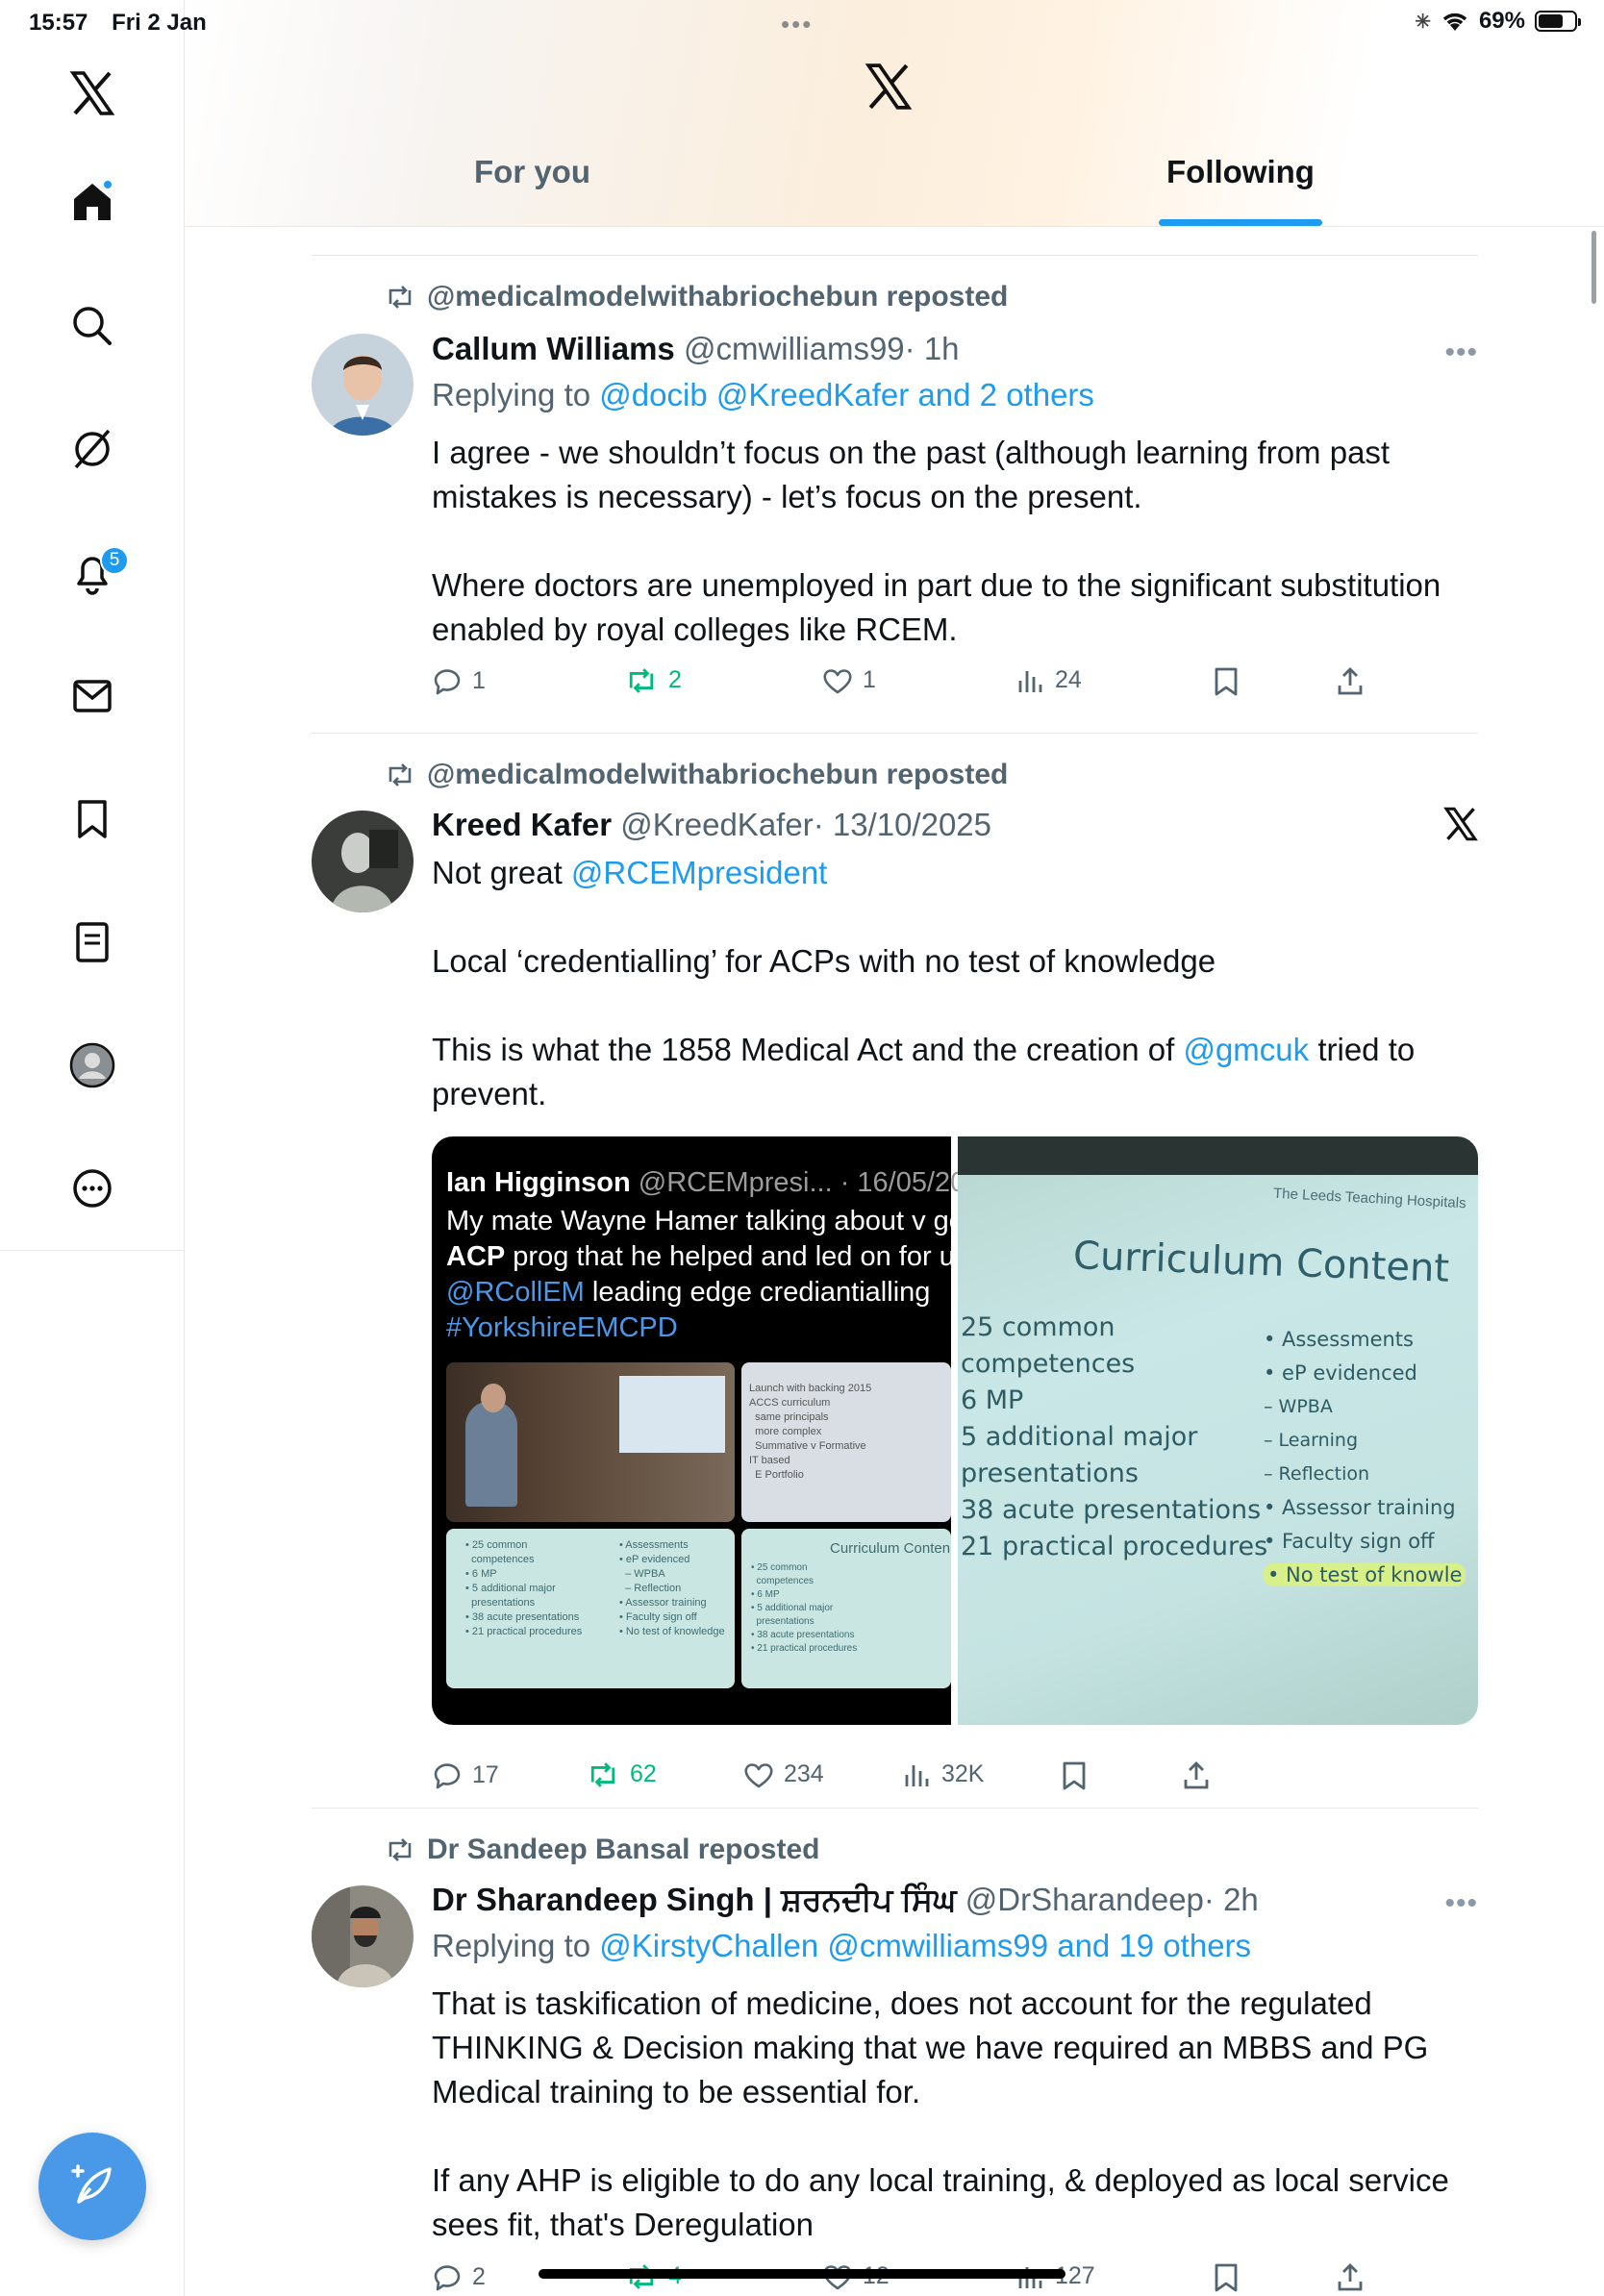  Describe the element at coordinates (479, 2276) in the screenshot. I see `reply-count: 2` at that location.